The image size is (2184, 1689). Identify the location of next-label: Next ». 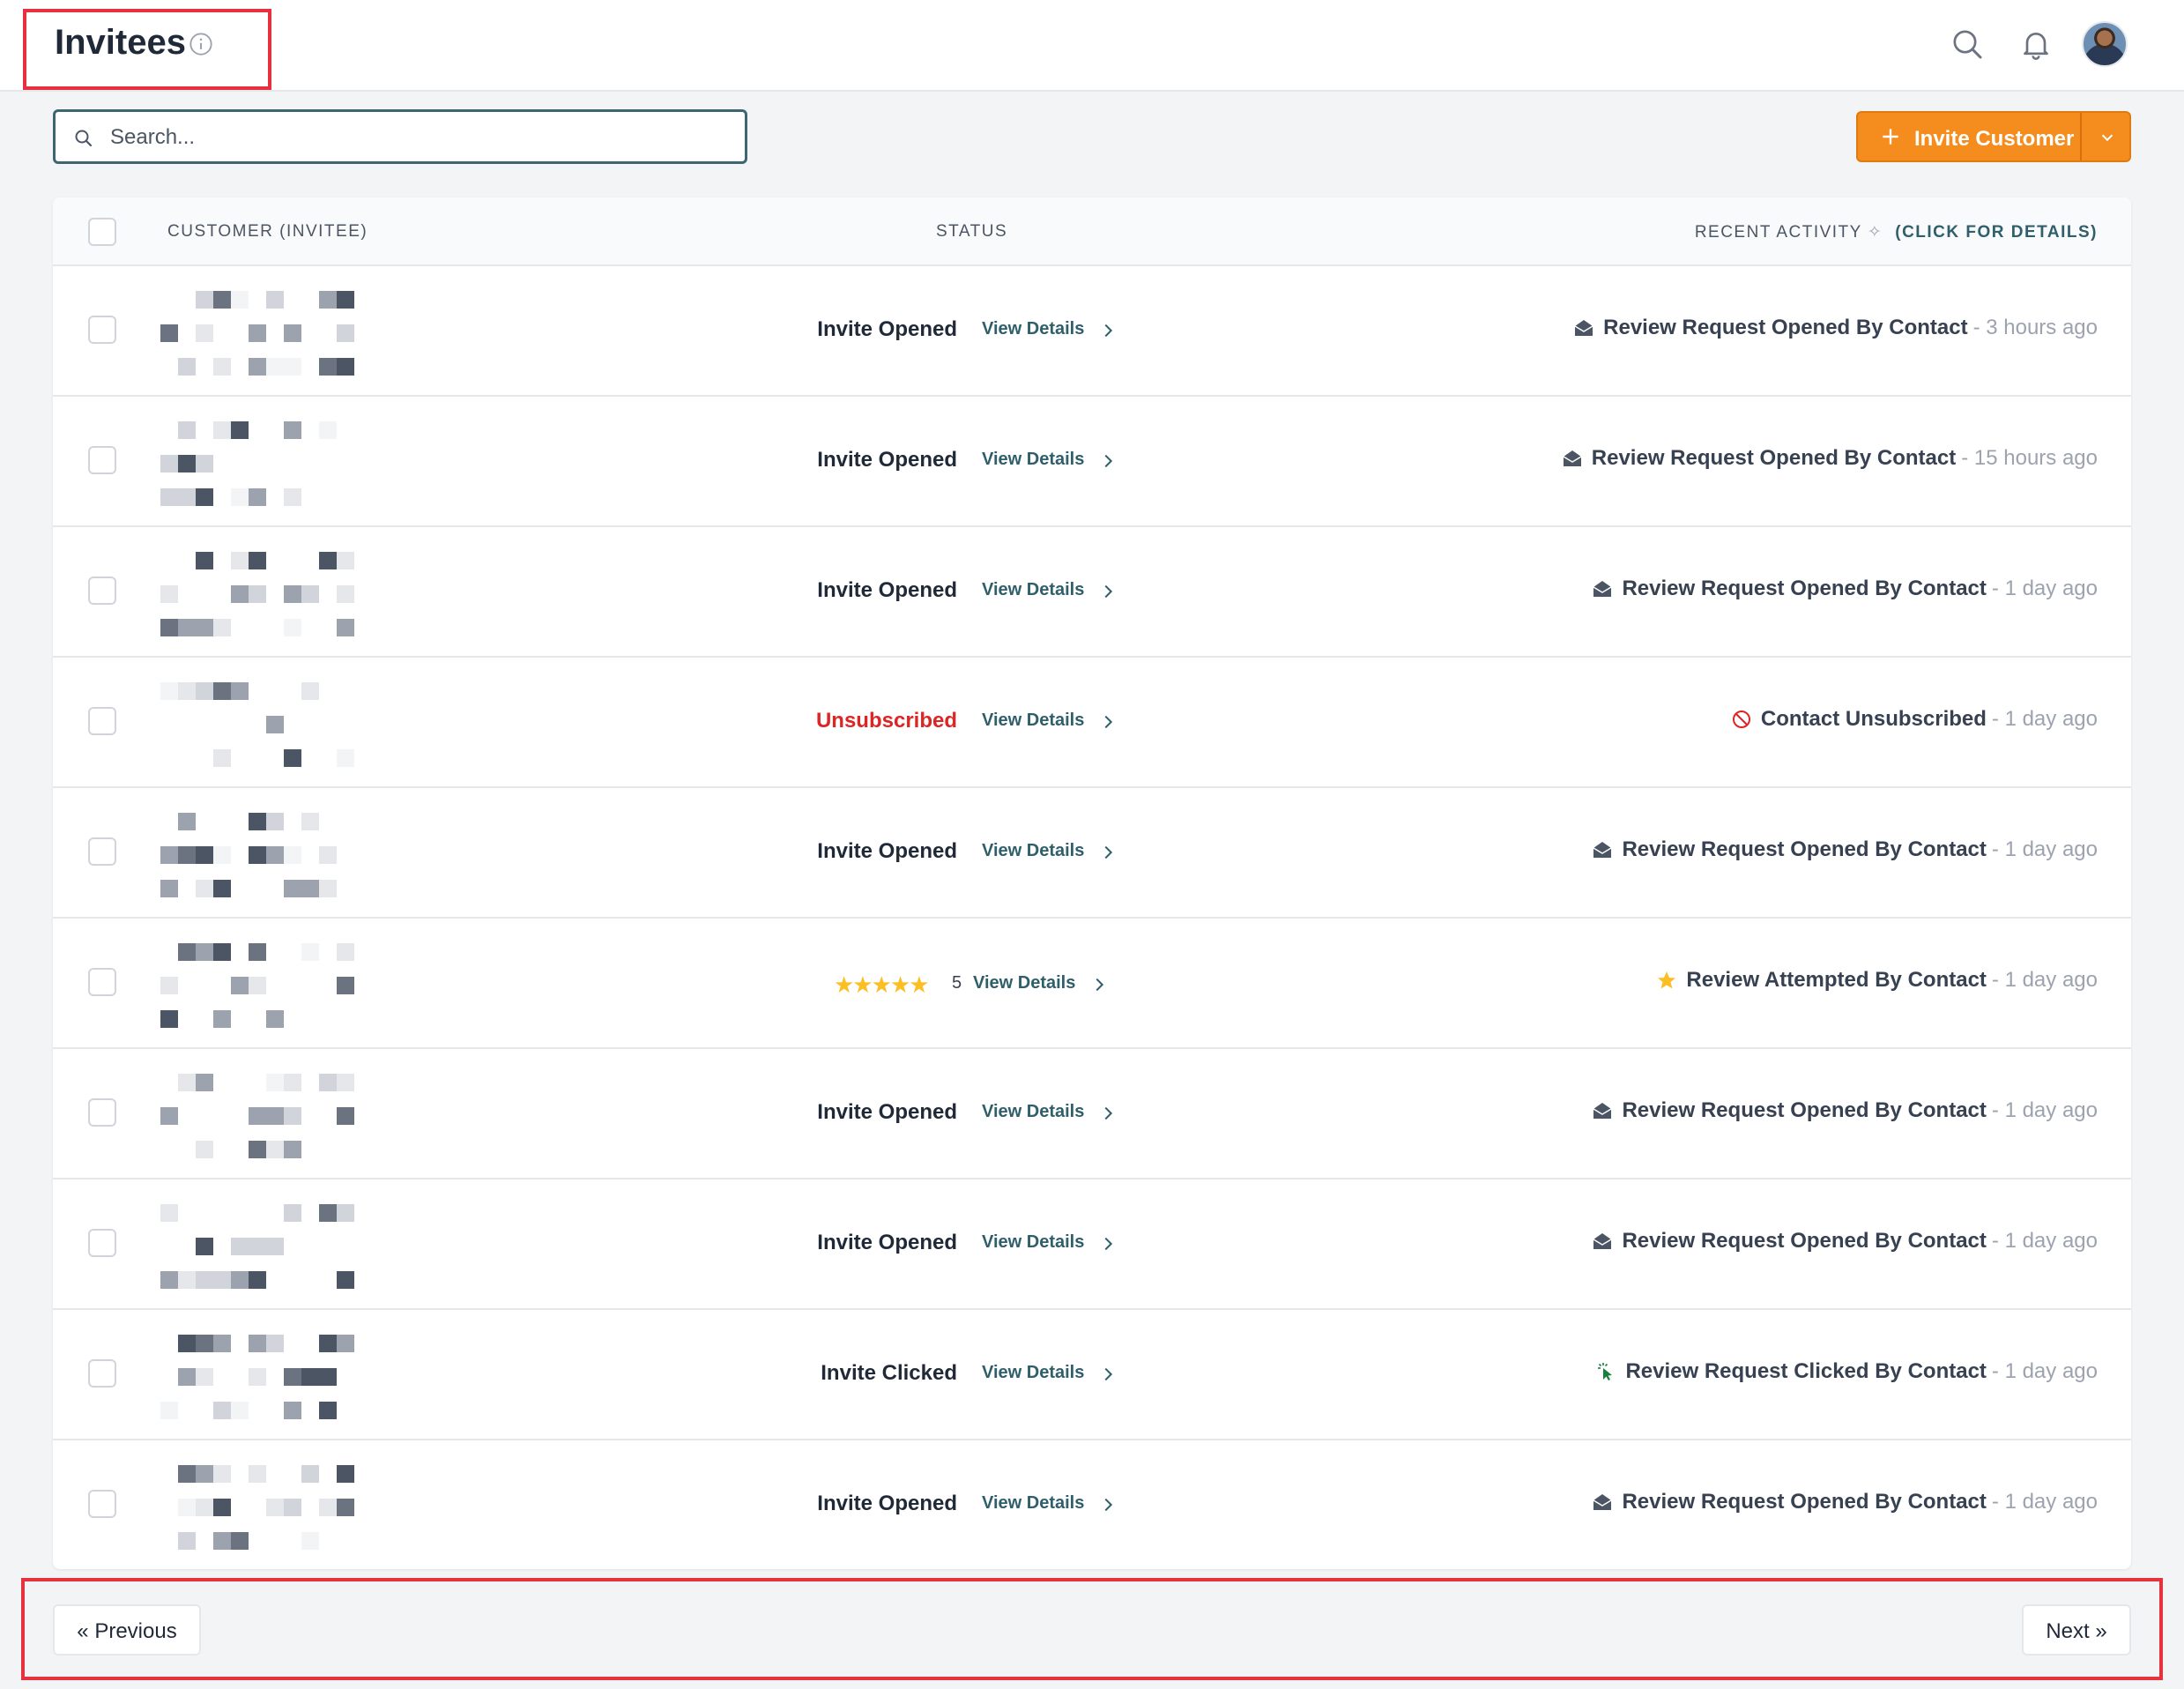
(2076, 1631).